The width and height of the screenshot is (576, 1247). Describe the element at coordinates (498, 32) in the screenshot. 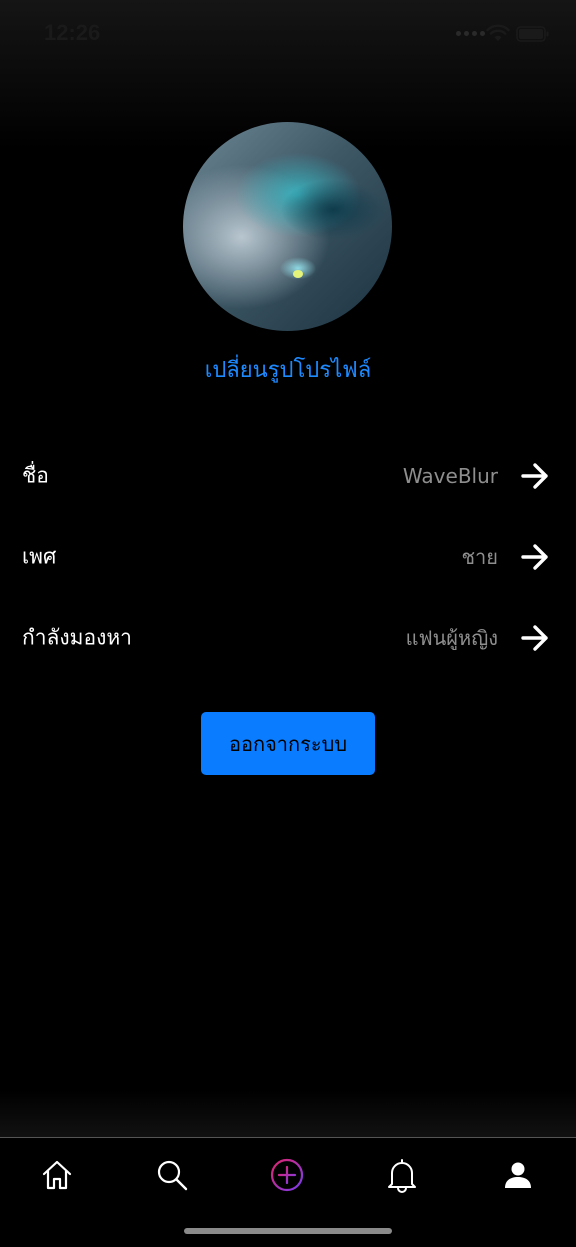

I see `wifi-icon` at that location.